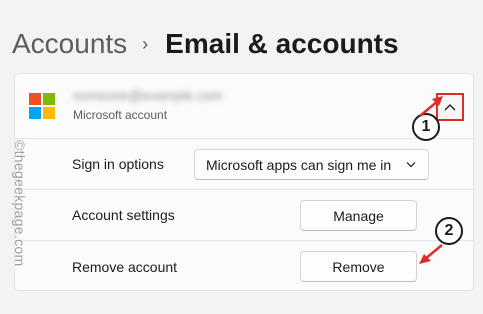  Describe the element at coordinates (69, 44) in the screenshot. I see `breadcrumb-accounts: Accounts` at that location.